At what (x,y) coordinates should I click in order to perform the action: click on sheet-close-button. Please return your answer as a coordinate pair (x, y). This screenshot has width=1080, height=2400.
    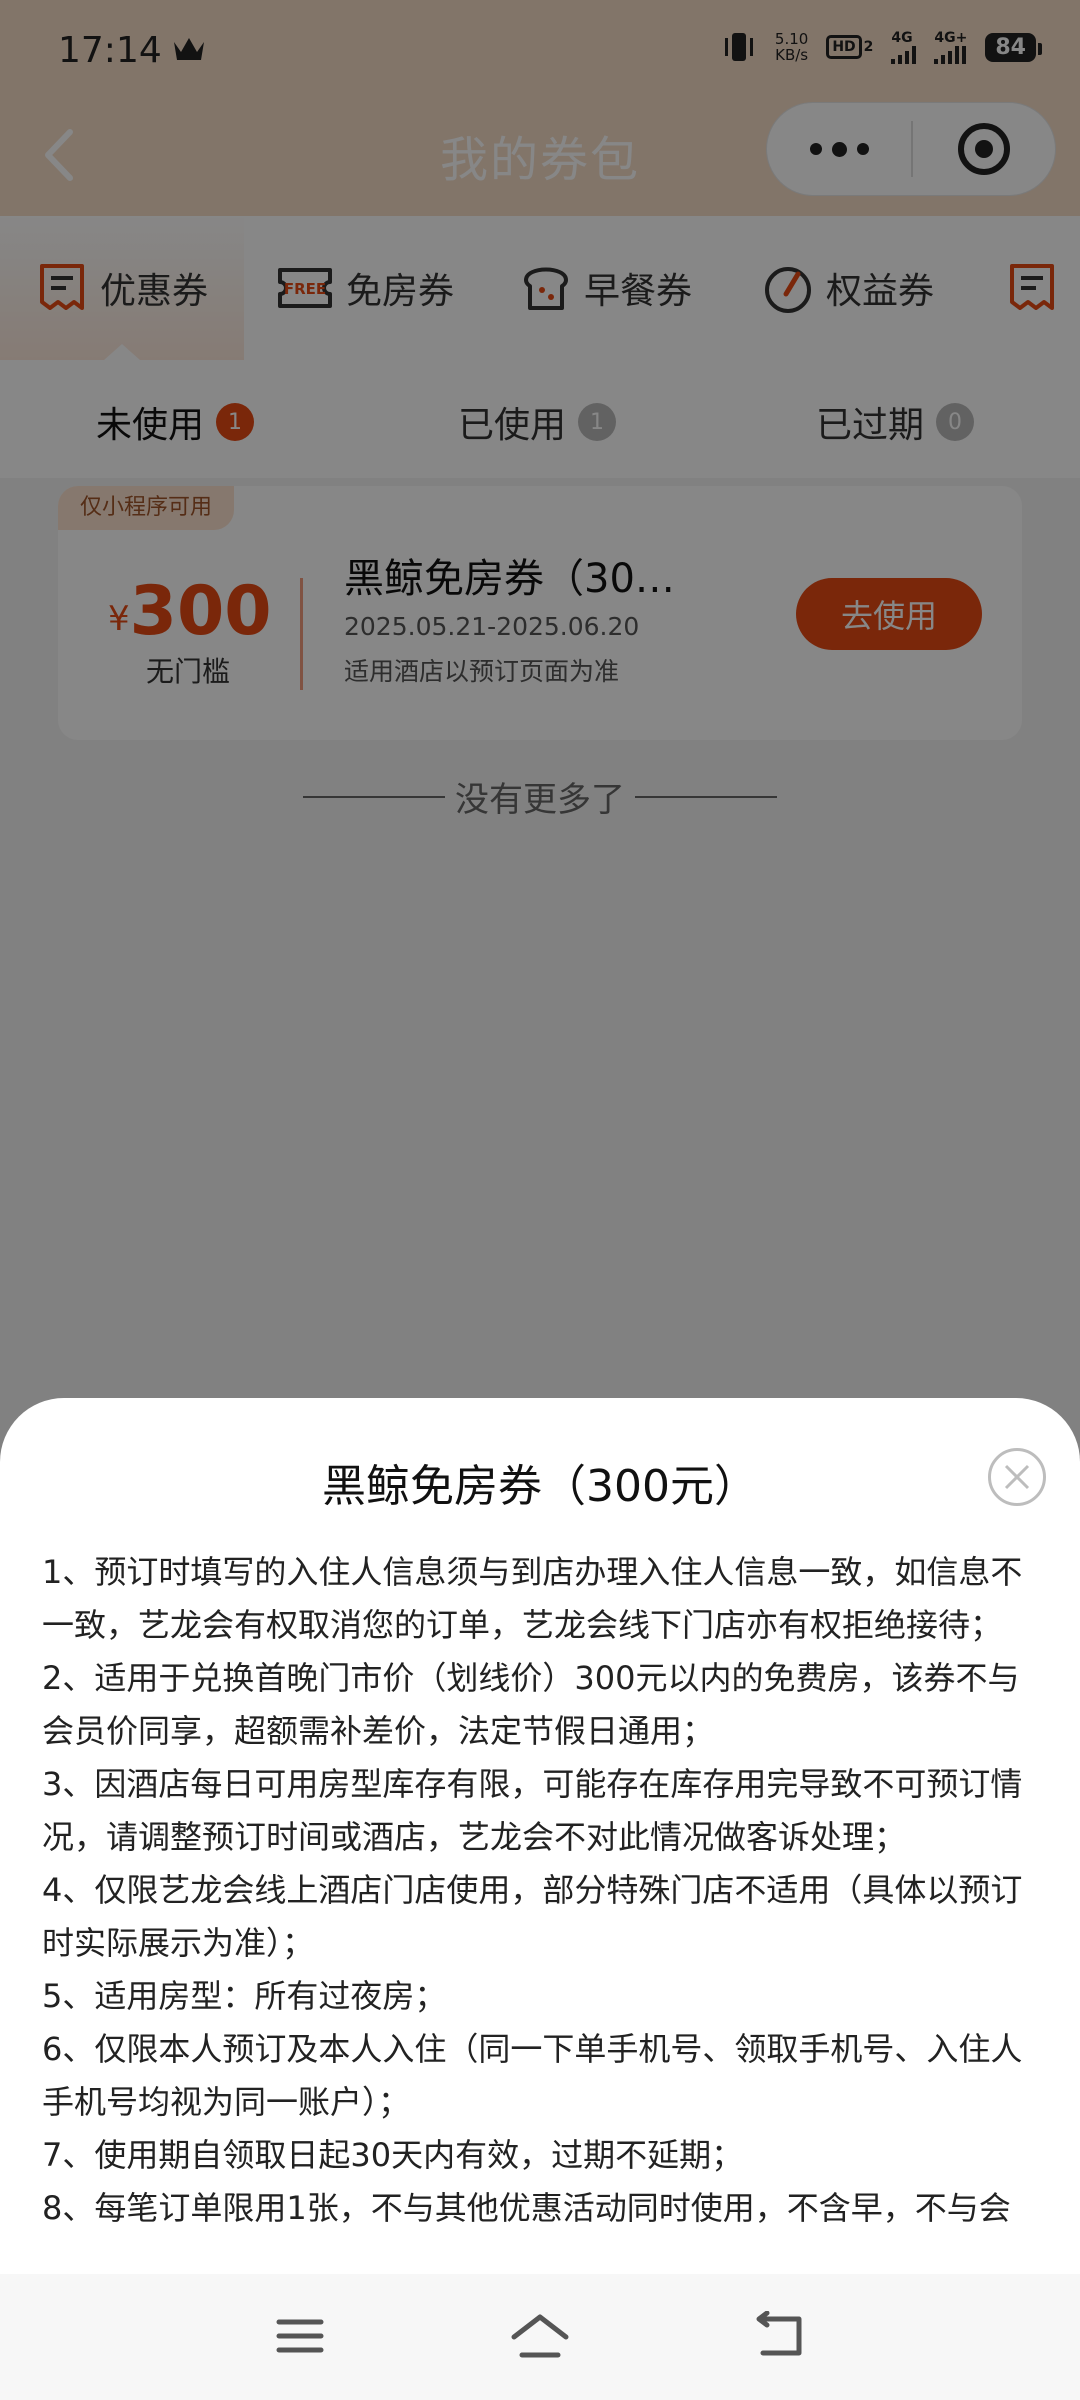
    Looking at the image, I should click on (1017, 1477).